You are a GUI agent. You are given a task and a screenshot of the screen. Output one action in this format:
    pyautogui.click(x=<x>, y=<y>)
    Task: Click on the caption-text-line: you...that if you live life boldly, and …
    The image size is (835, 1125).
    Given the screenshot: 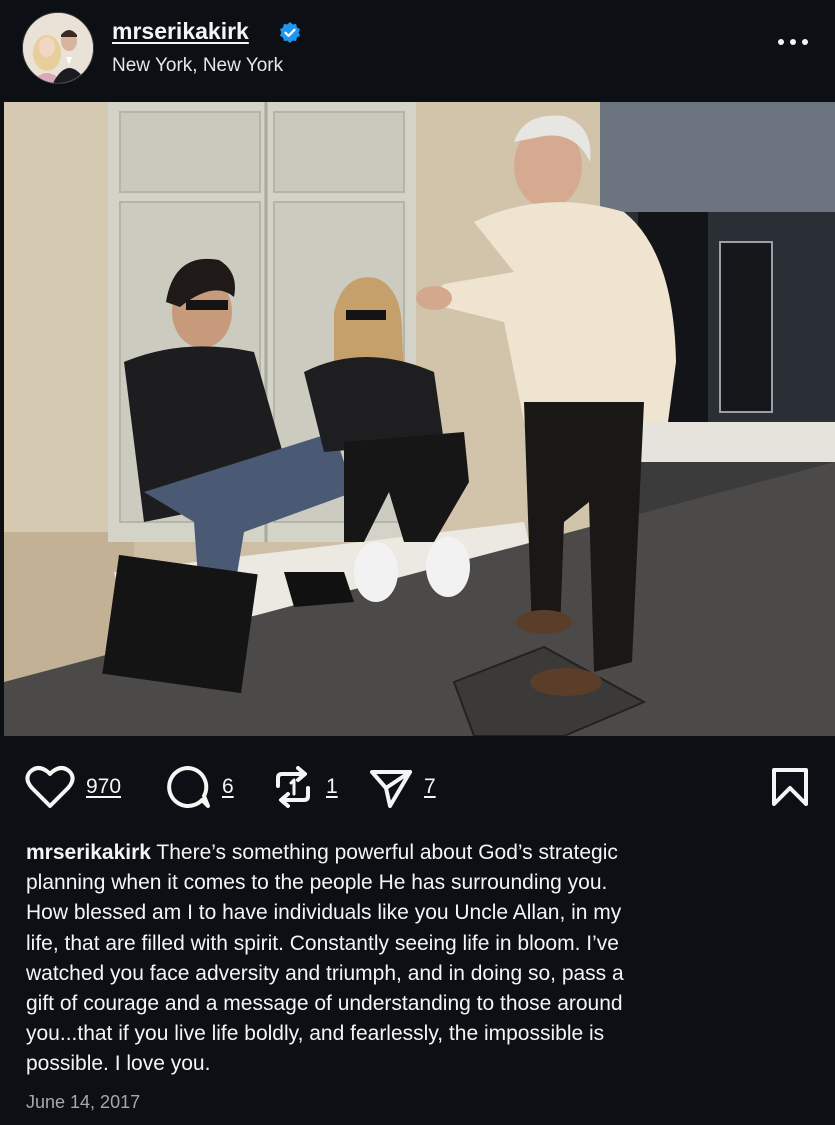 What is the action you would take?
    pyautogui.click(x=315, y=1034)
    